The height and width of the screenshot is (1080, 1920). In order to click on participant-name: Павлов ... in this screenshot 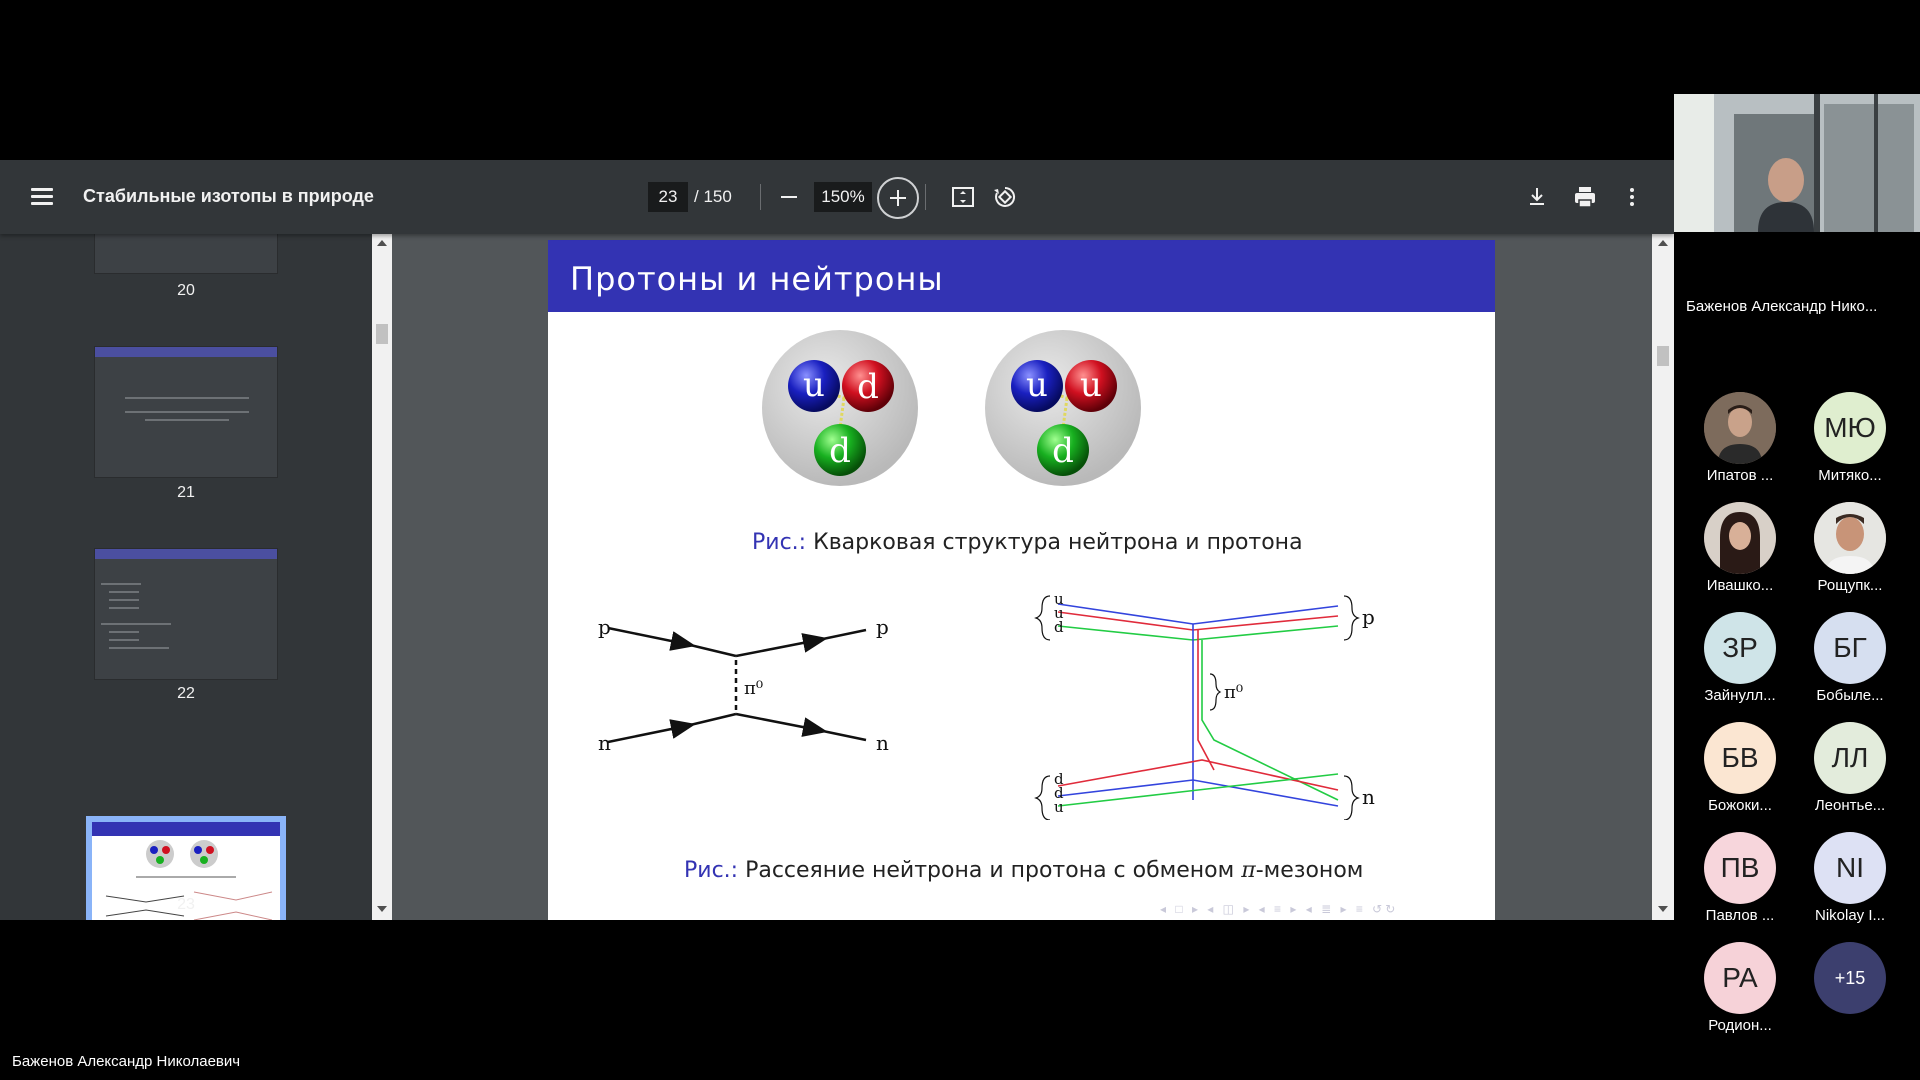, I will do `click(1740, 915)`.